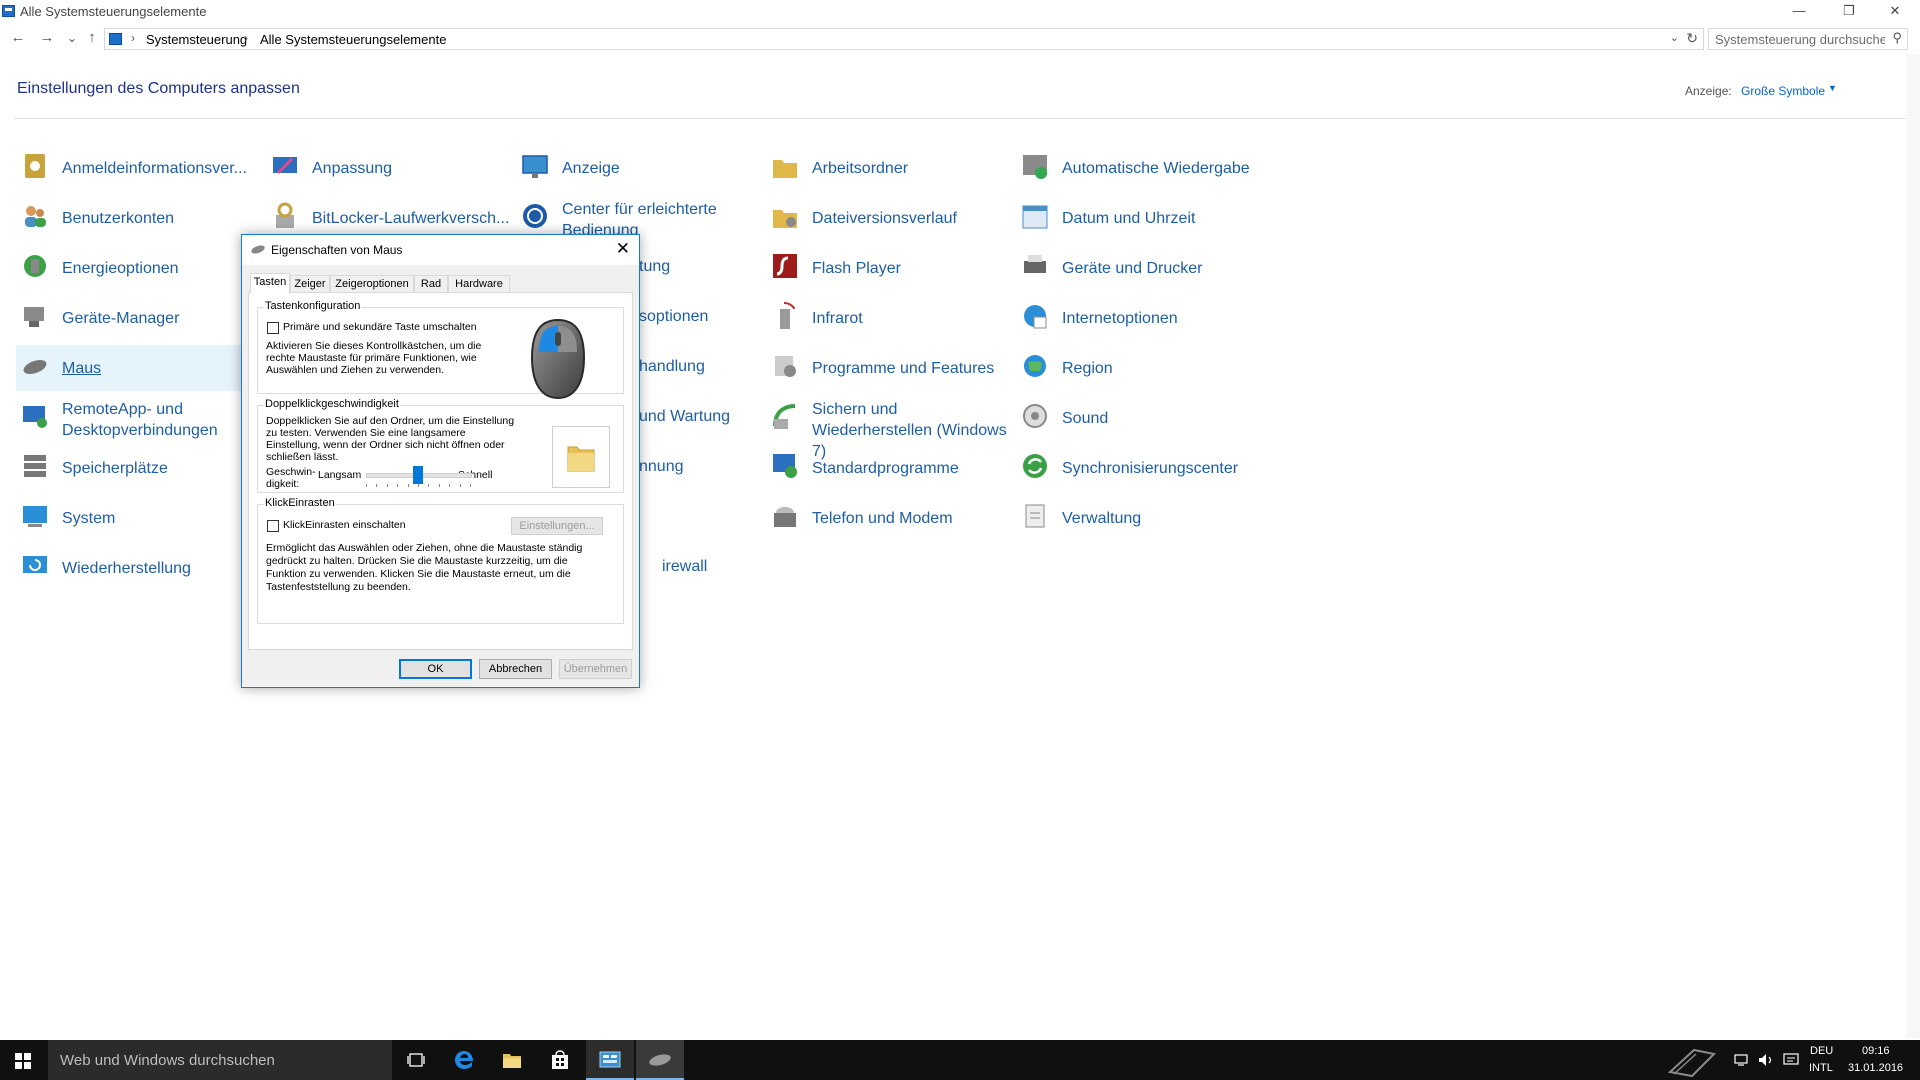 This screenshot has width=1920, height=1080. I want to click on minimize-button: —, so click(1799, 11).